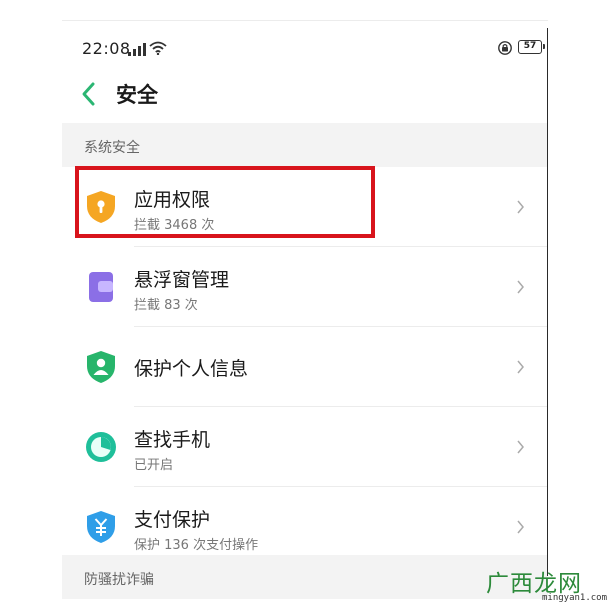  I want to click on back-icon, so click(89, 94).